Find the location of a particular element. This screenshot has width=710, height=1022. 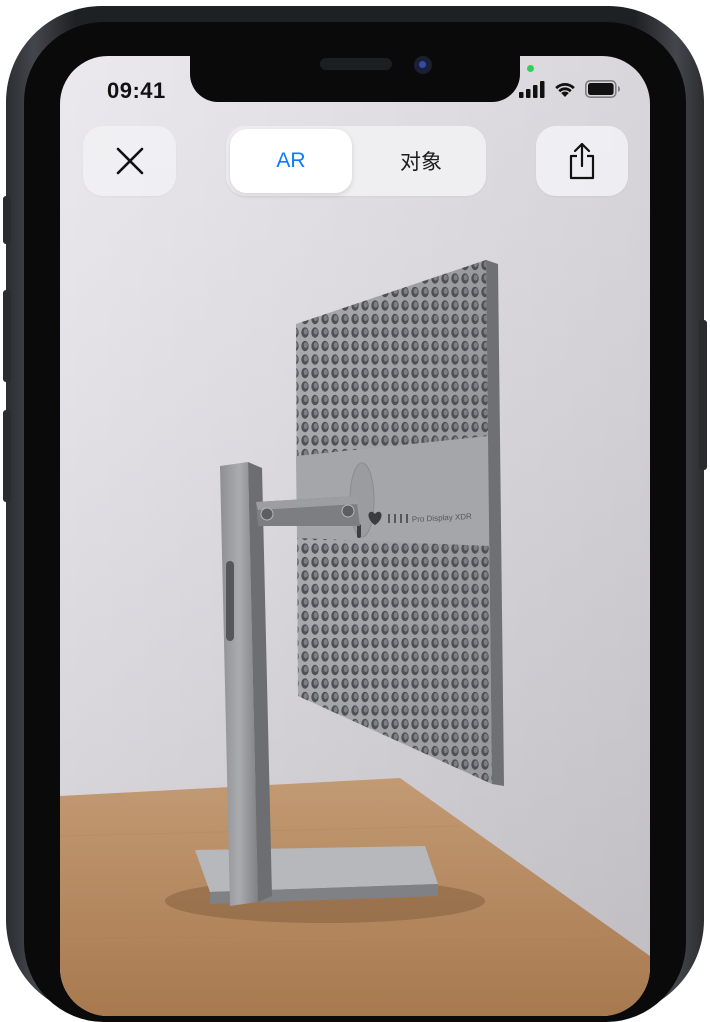

share-icon is located at coordinates (582, 161).